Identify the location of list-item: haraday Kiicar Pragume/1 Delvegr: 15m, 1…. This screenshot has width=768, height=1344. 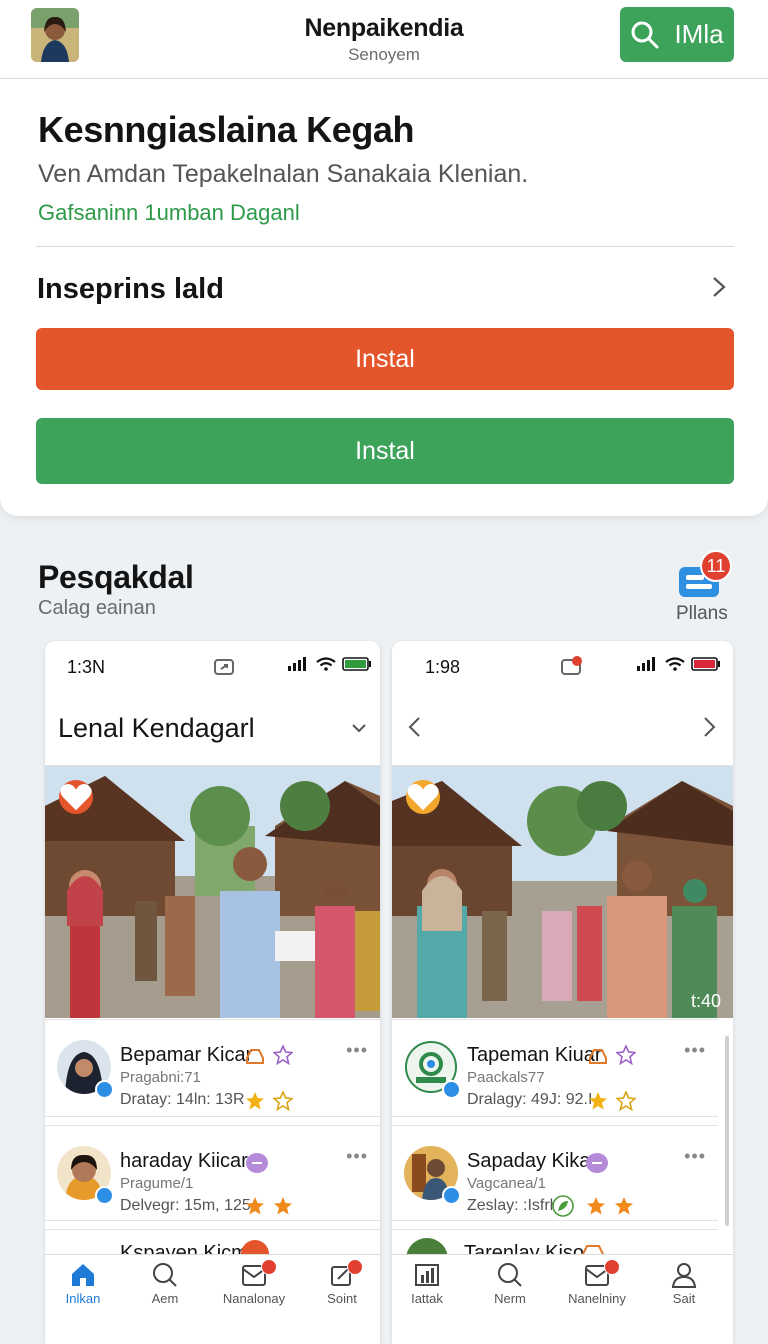
(212, 1173).